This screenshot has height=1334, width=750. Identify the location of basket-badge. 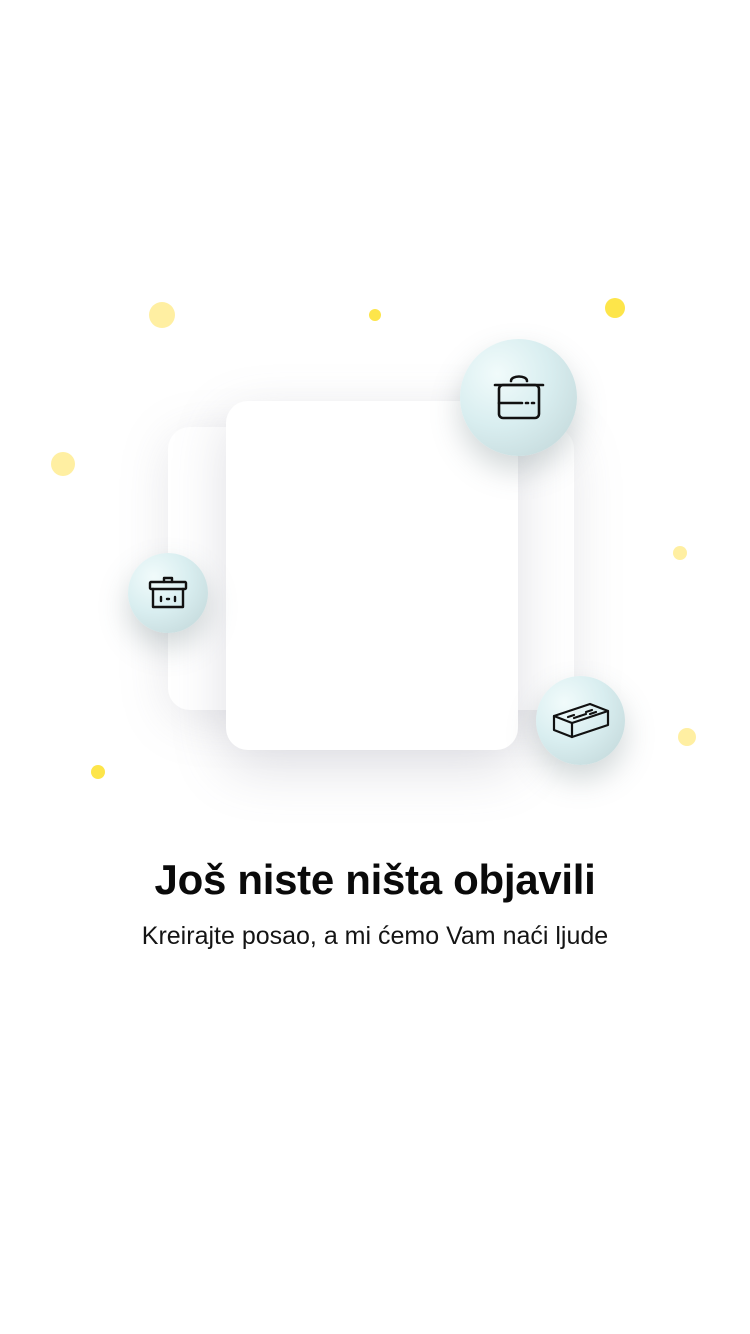
(168, 593).